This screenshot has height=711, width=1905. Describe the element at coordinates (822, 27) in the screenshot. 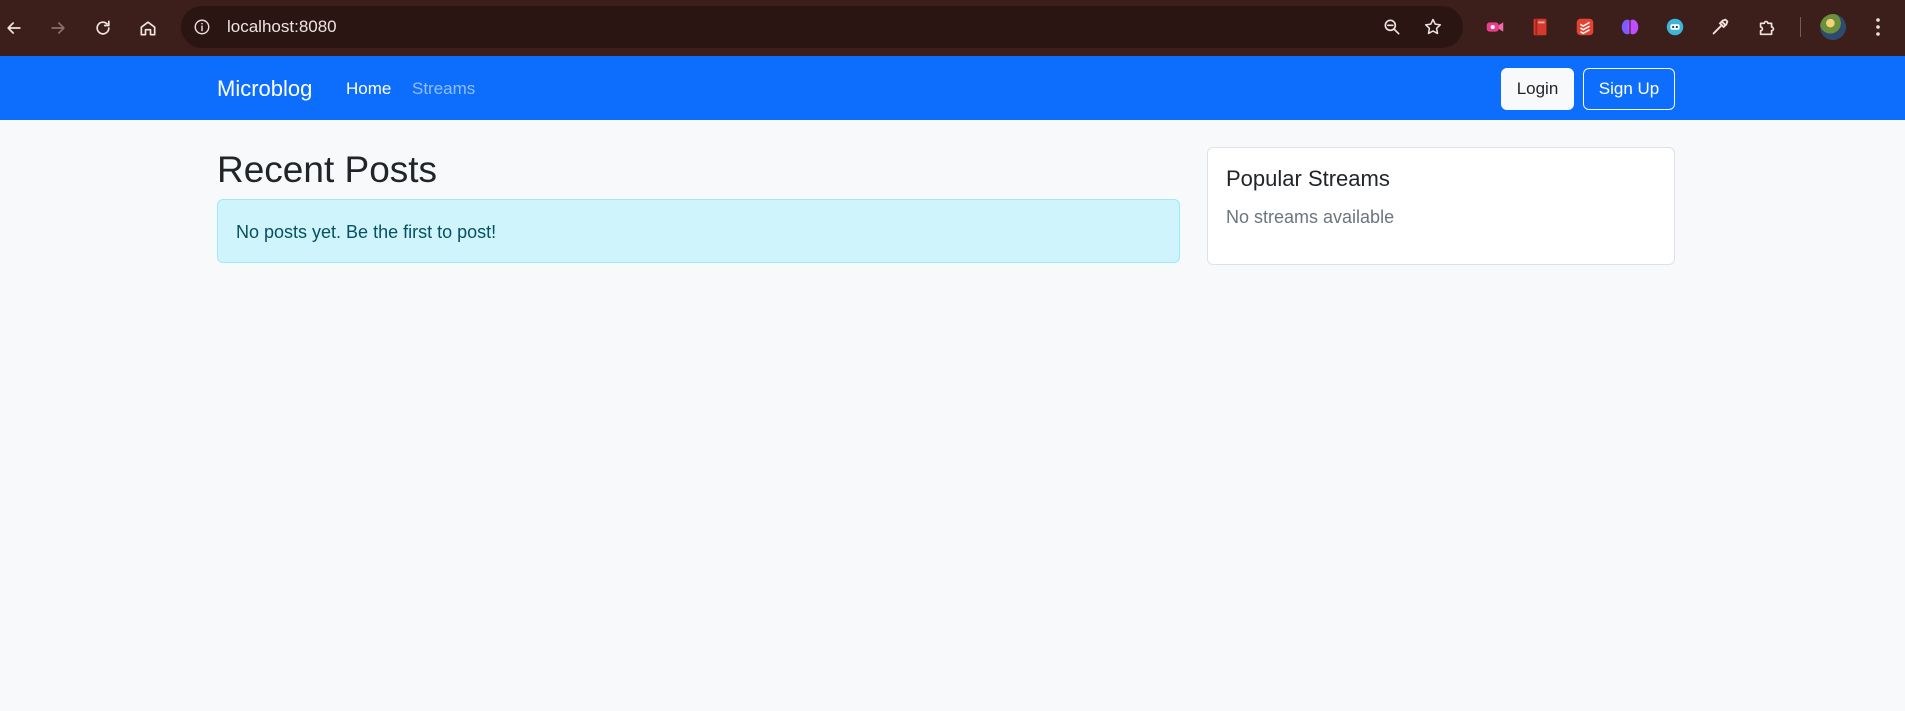

I see `address-bar: localhost:8080` at that location.